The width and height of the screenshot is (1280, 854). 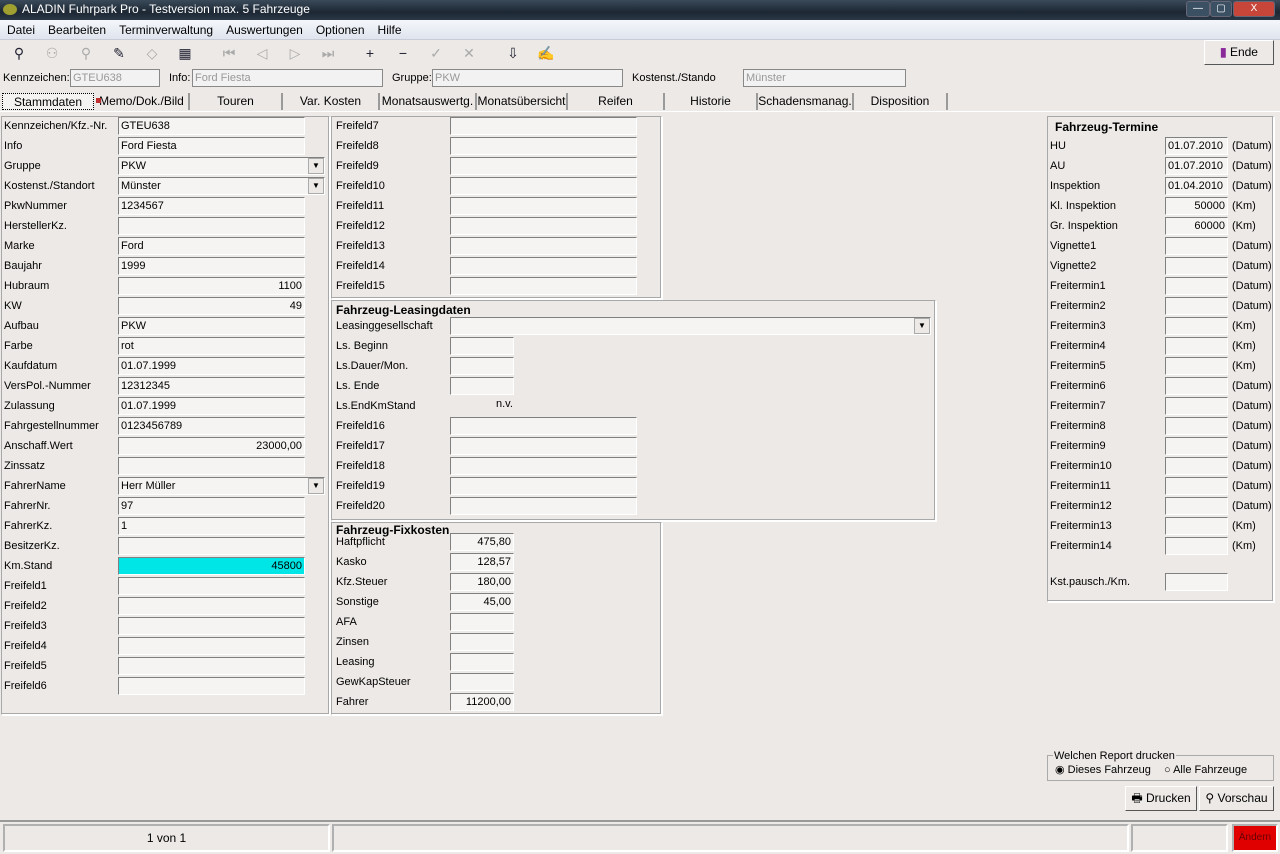 What do you see at coordinates (221, 166) in the screenshot?
I see `stamm-combo: PKW ▼` at bounding box center [221, 166].